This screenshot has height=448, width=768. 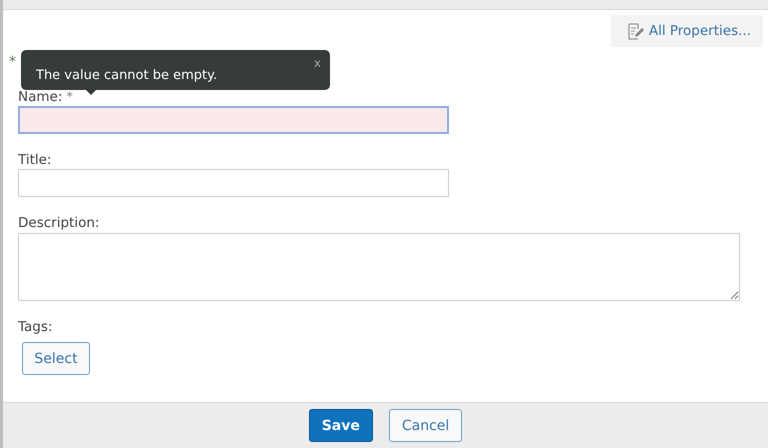 I want to click on field-label: Description:, so click(x=59, y=223).